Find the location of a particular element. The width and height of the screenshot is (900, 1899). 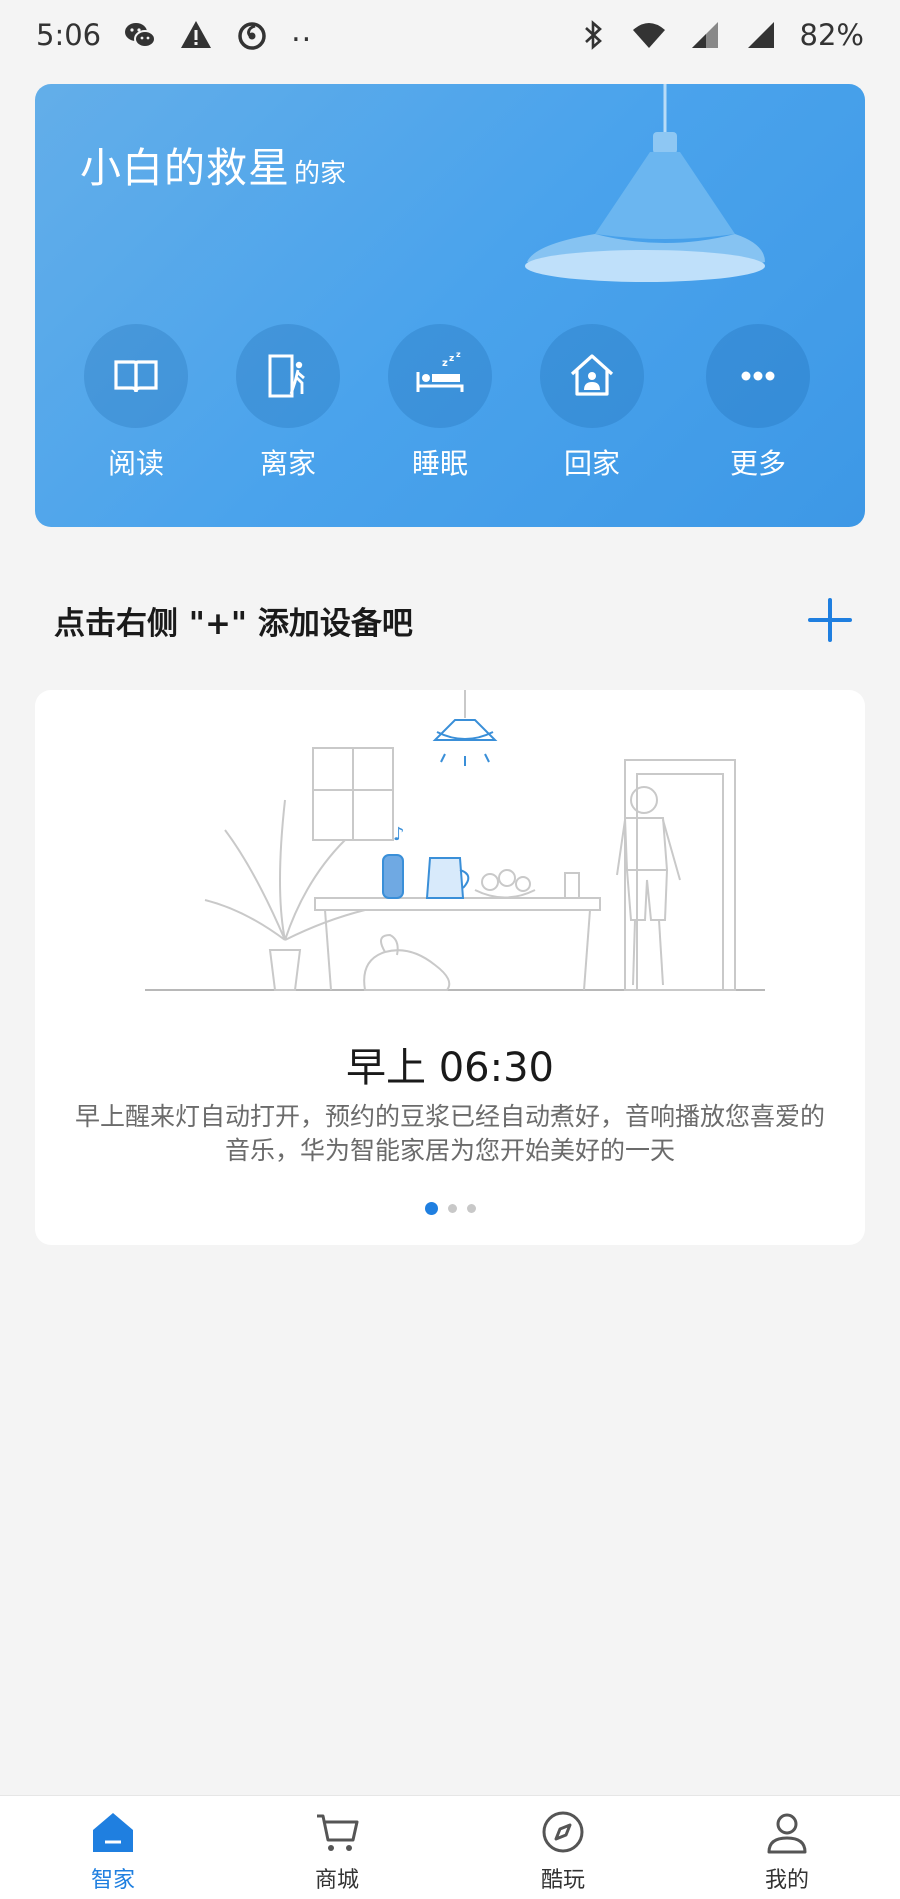

more-icon is located at coordinates (758, 376).